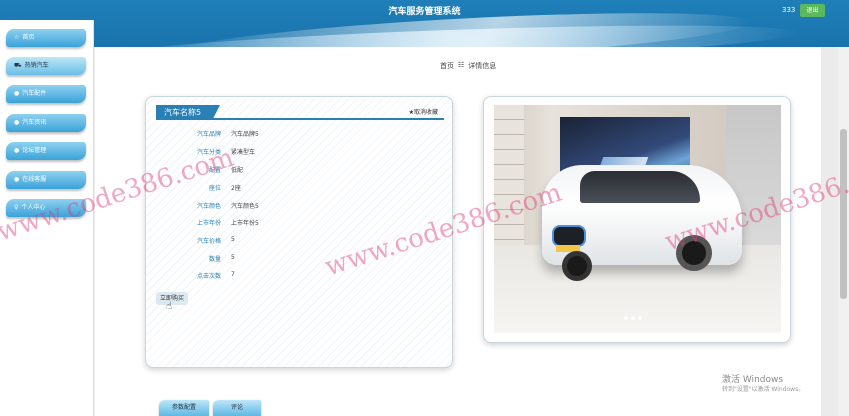 This screenshot has height=416, width=849. What do you see at coordinates (423, 111) in the screenshot?
I see `unfavorite-button: ★取消收藏` at bounding box center [423, 111].